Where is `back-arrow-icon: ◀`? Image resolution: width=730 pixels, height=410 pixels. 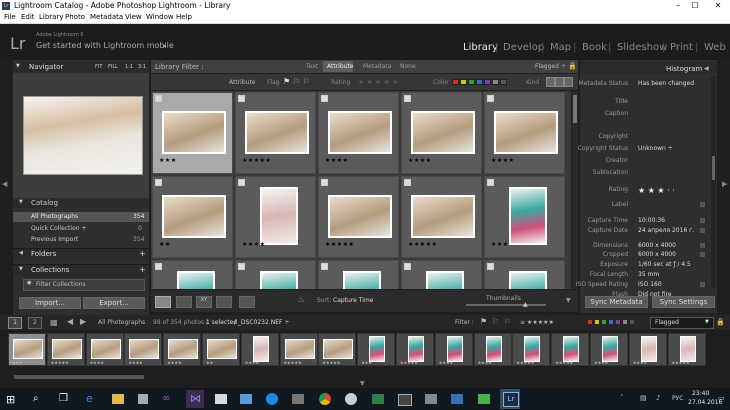
back-arrow-icon: ◀ is located at coordinates (70, 321).